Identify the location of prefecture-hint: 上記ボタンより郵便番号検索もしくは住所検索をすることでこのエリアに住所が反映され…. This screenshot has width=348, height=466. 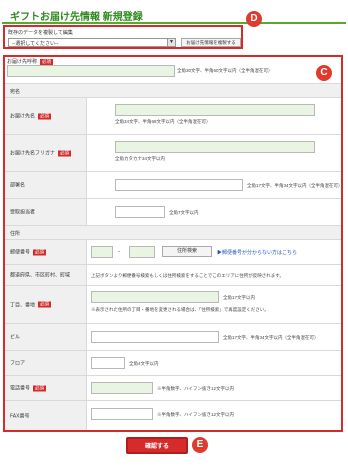
(187, 275).